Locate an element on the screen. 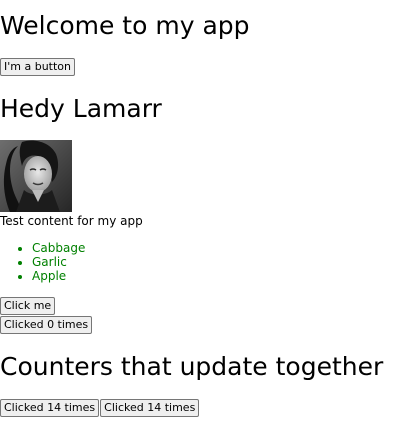 The width and height of the screenshot is (403, 443). counter-button: Clicked 0 times is located at coordinates (46, 325).